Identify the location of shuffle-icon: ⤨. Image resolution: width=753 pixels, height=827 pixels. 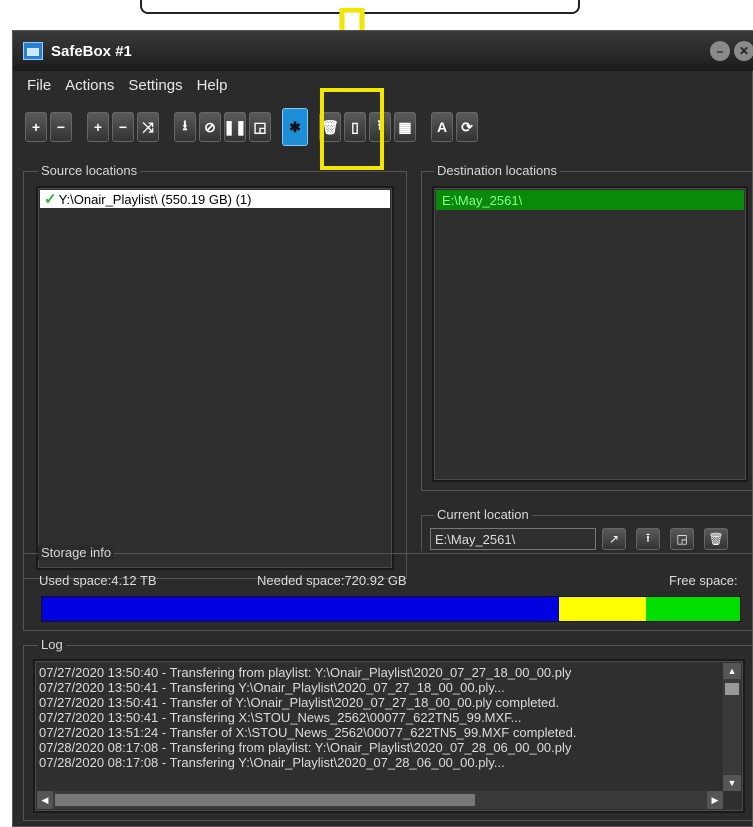
(148, 126).